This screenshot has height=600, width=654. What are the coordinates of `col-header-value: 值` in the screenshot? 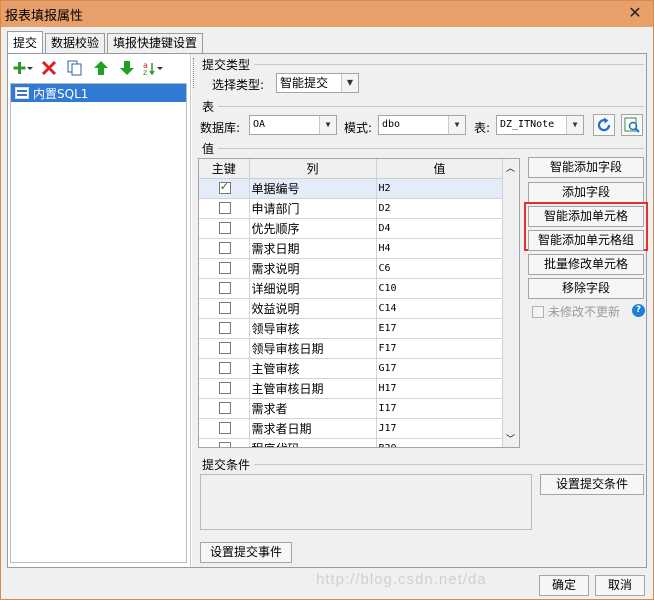 It's located at (440, 169).